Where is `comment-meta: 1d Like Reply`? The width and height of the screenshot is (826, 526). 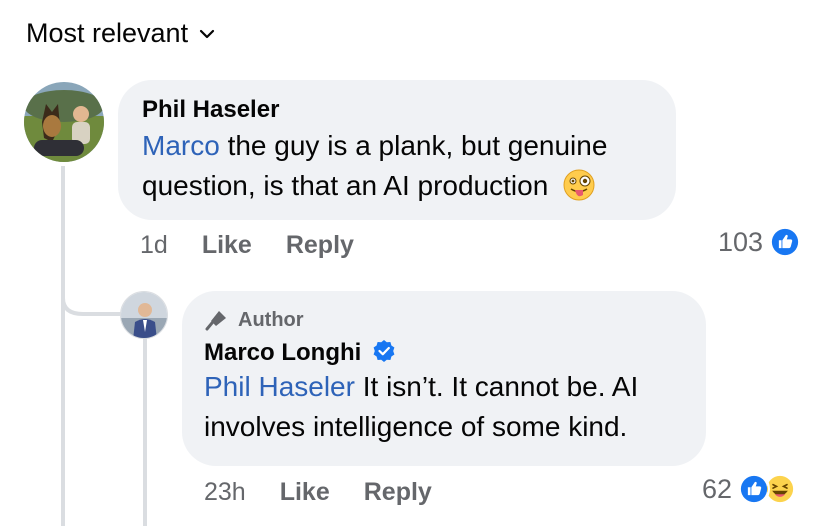
comment-meta: 1d Like Reply is located at coordinates (247, 245).